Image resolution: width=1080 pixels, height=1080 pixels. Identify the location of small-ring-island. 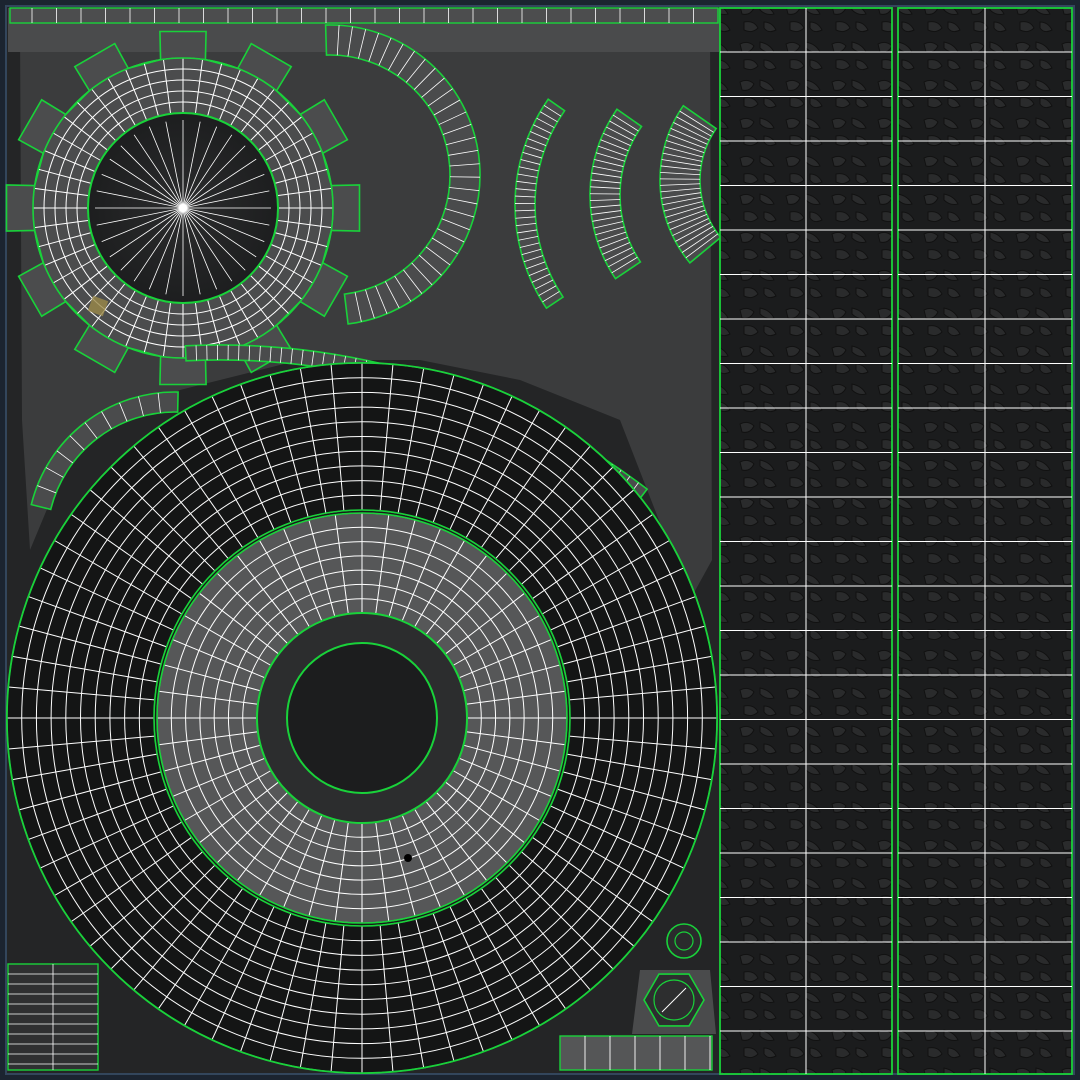
(684, 941).